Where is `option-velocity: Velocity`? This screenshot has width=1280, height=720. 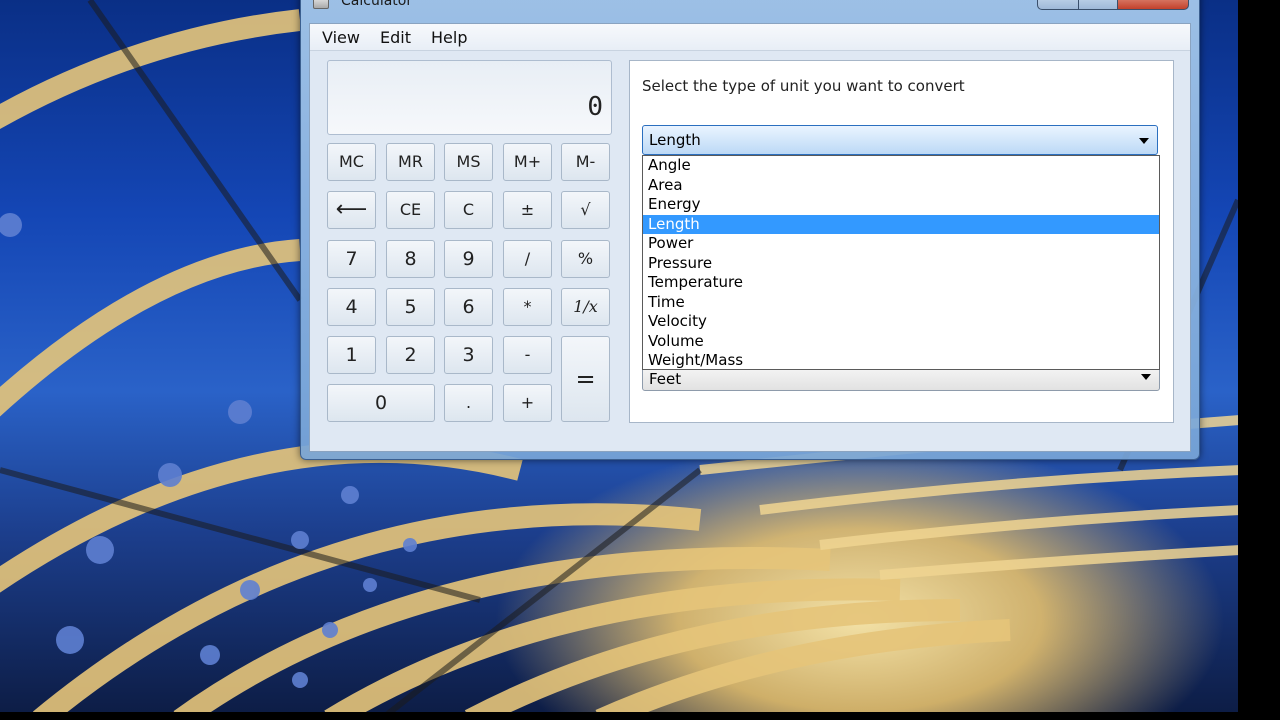 option-velocity: Velocity is located at coordinates (901, 321).